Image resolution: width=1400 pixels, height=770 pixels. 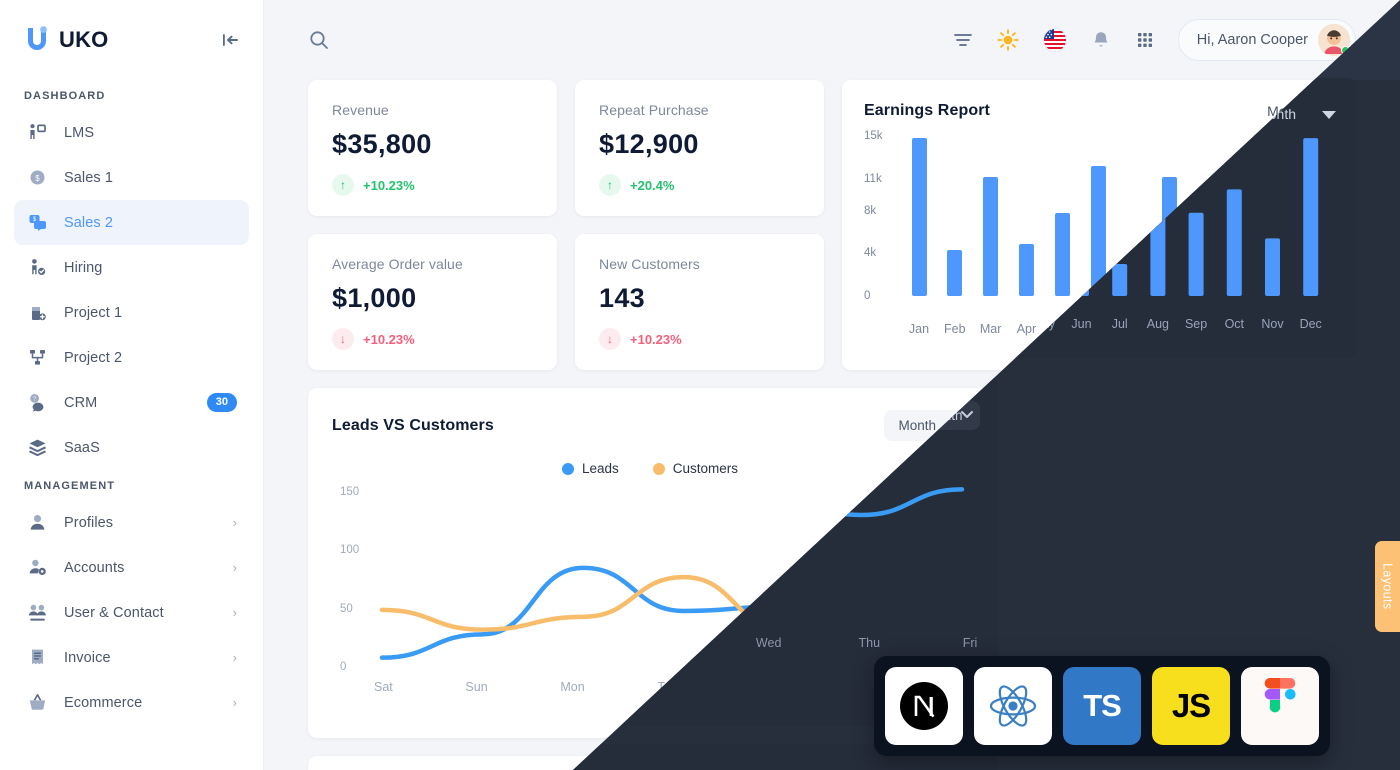 I want to click on line-chart-y-tick: 0, so click(x=343, y=667).